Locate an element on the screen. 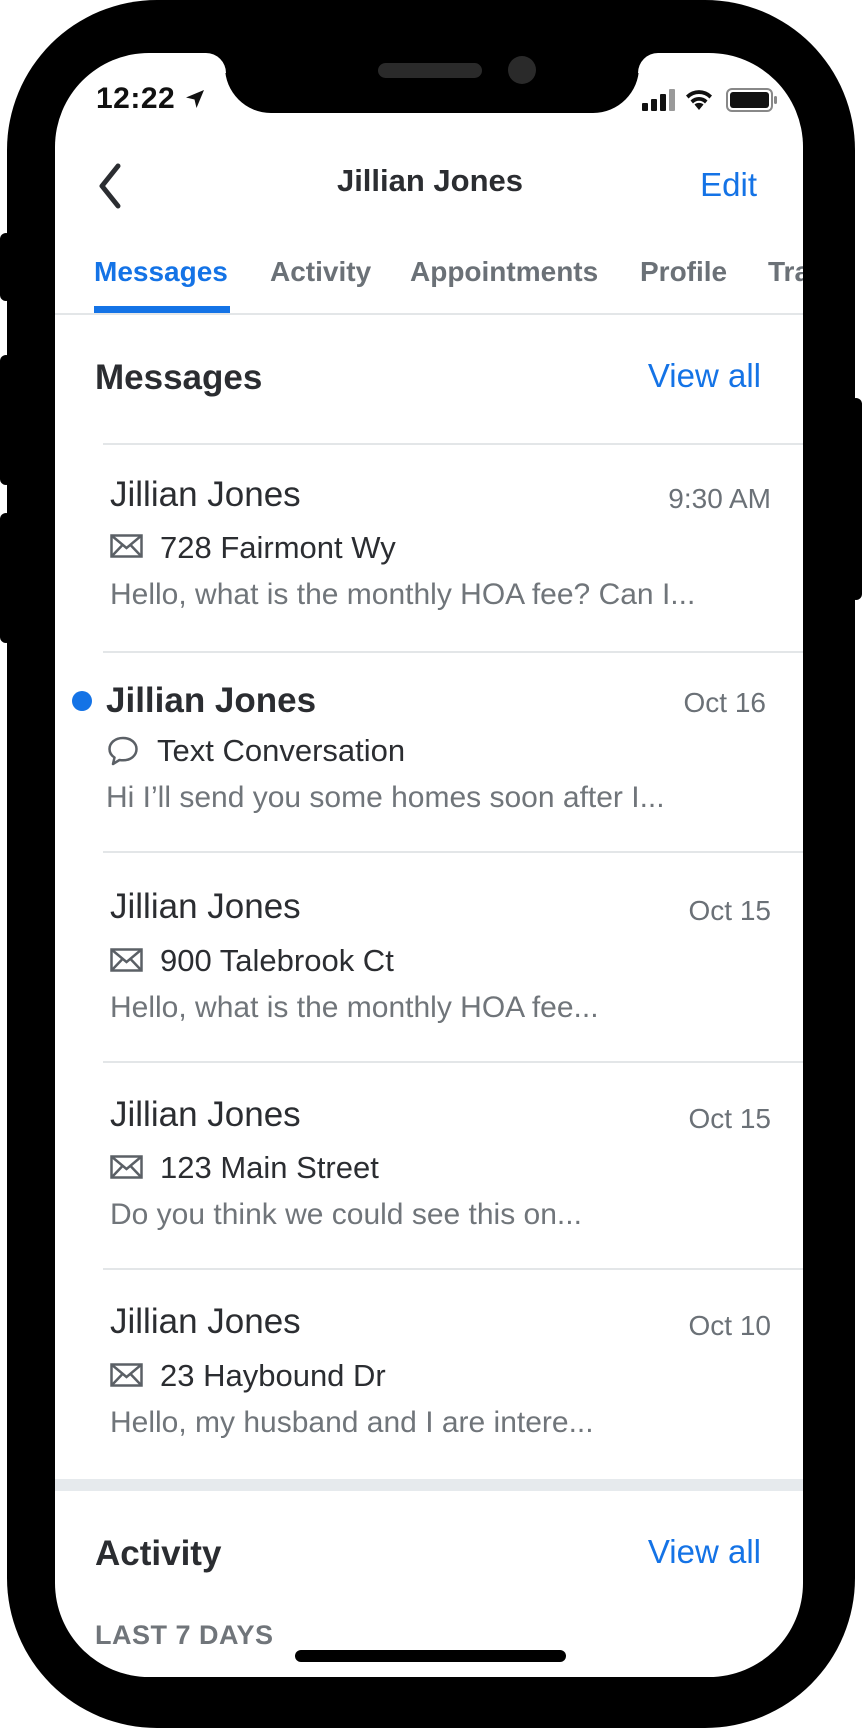  messages-section-title: Messages is located at coordinates (179, 377).